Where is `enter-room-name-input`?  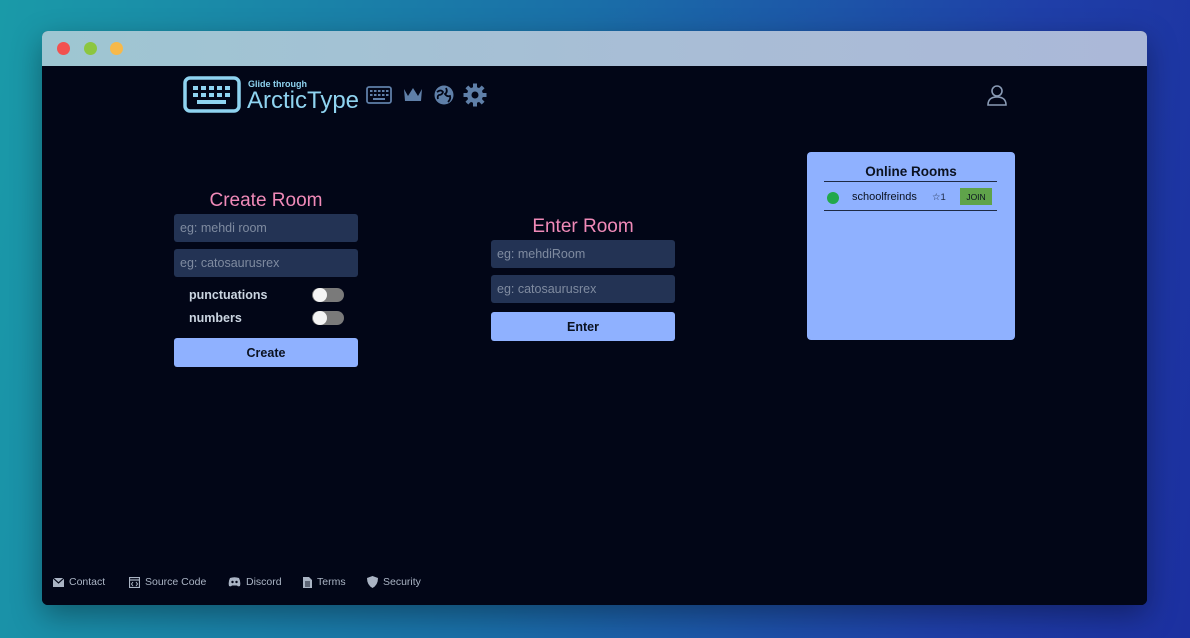
enter-room-name-input is located at coordinates (583, 254).